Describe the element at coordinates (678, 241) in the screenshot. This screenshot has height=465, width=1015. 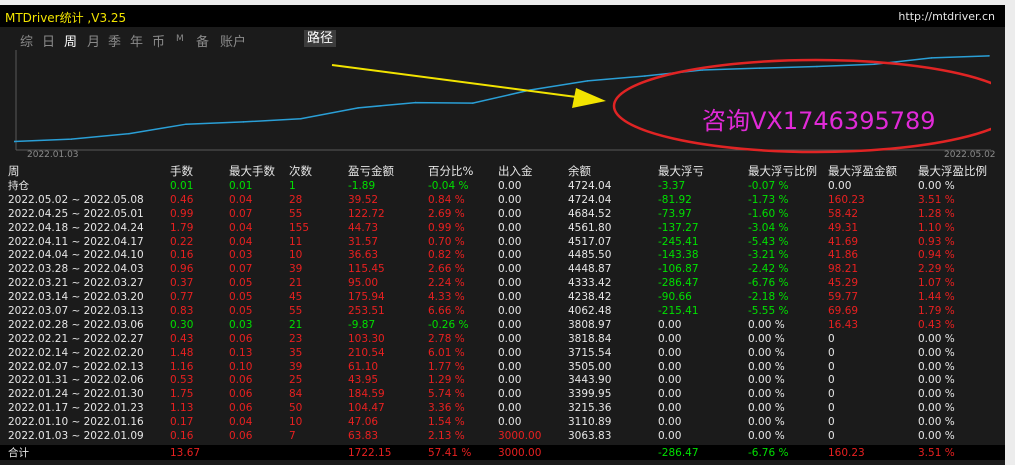
I see `cell-8: -245.41` at that location.